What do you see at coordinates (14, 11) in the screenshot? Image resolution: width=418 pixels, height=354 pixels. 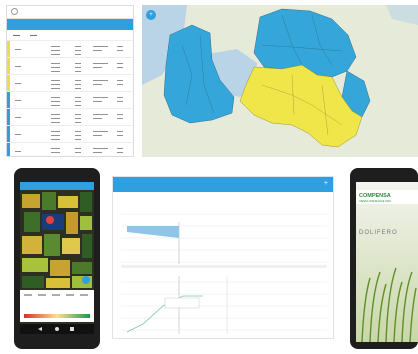 I see `search-icon` at bounding box center [14, 11].